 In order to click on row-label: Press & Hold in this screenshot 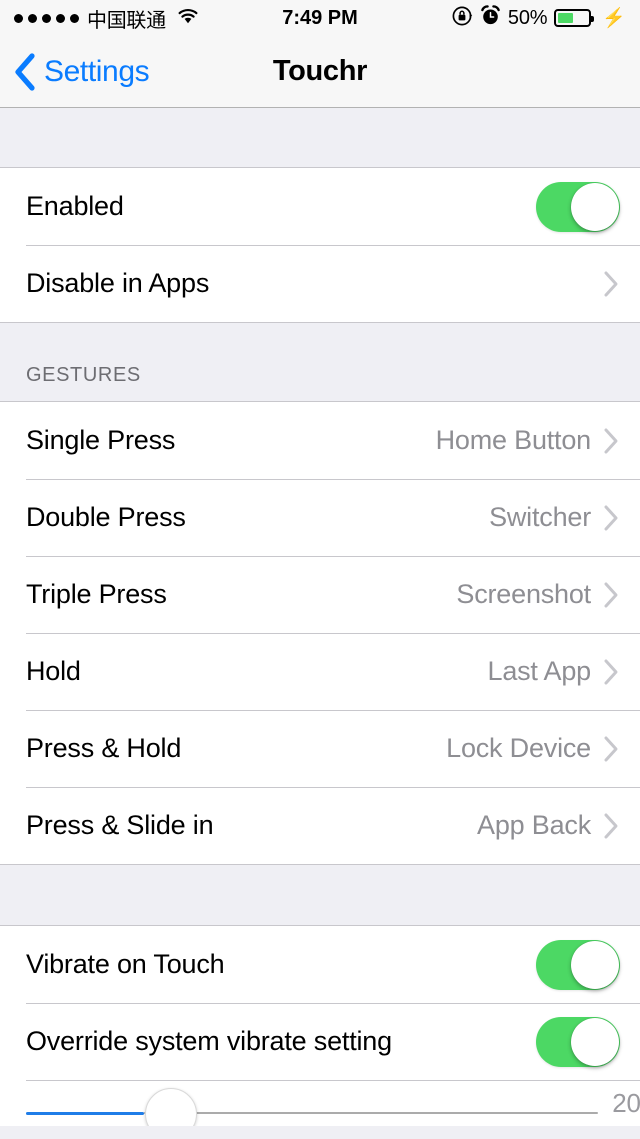, I will do `click(104, 748)`.